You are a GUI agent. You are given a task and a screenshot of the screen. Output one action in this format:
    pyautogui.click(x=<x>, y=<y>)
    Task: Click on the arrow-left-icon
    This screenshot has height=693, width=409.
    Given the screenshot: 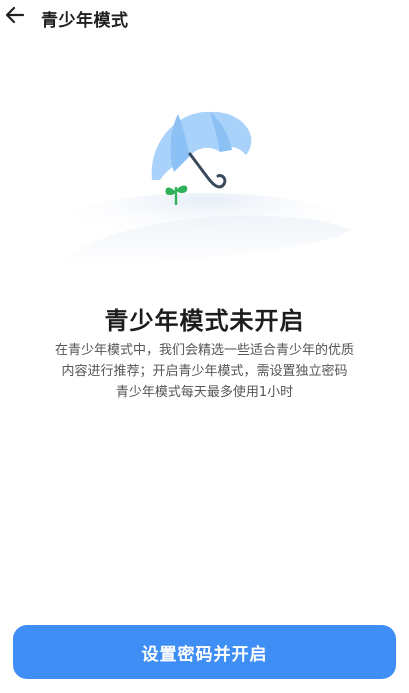 What is the action you would take?
    pyautogui.click(x=15, y=17)
    